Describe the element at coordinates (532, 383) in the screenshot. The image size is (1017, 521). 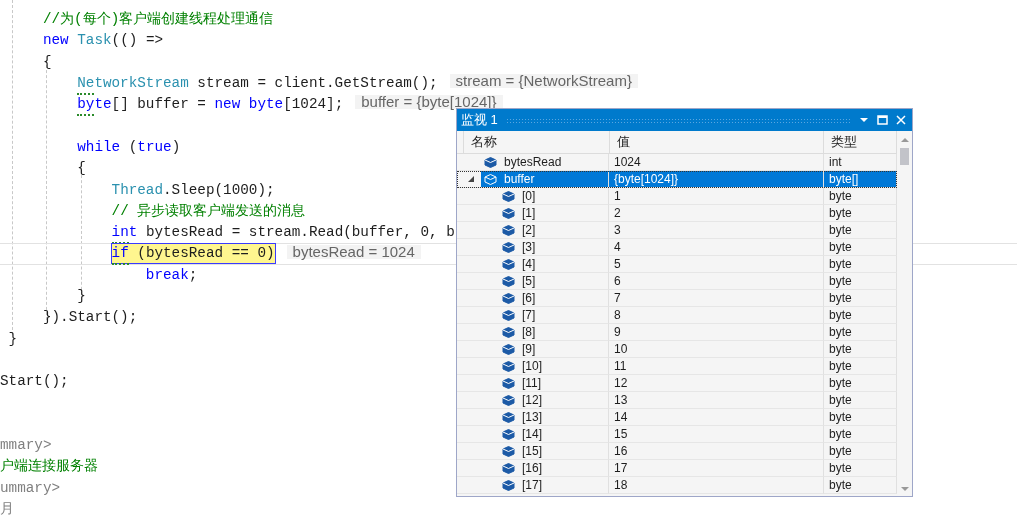
I see `variable-name: [11]` at that location.